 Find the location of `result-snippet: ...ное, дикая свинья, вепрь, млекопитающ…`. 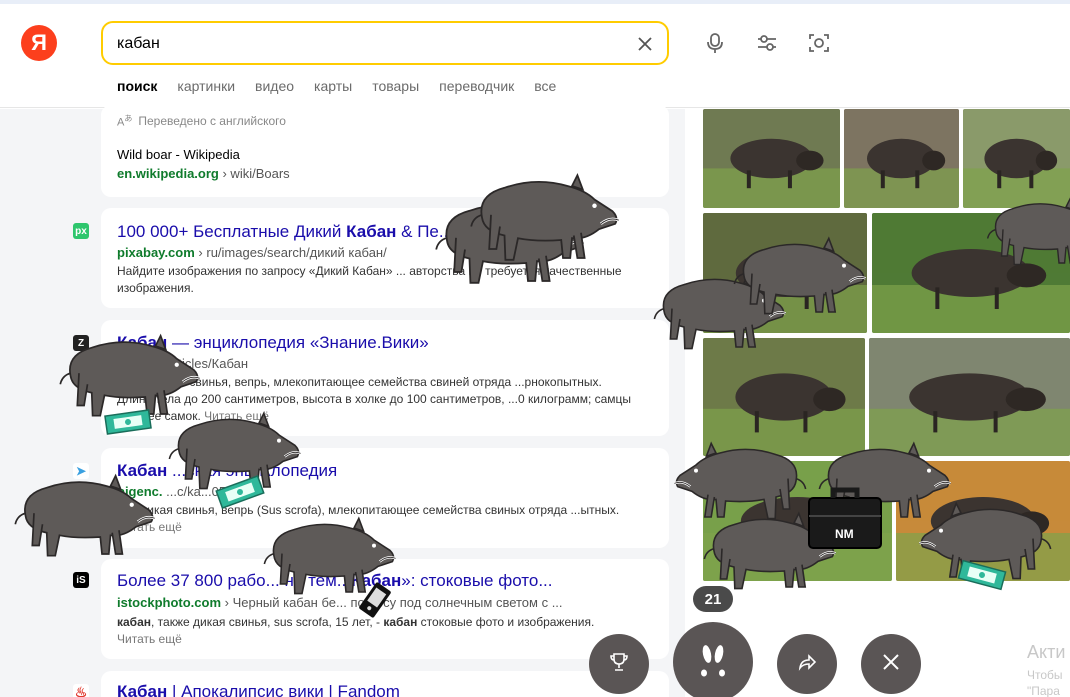

result-snippet: ...ное, дикая свинья, вепрь, млекопитающ… is located at coordinates (374, 399).